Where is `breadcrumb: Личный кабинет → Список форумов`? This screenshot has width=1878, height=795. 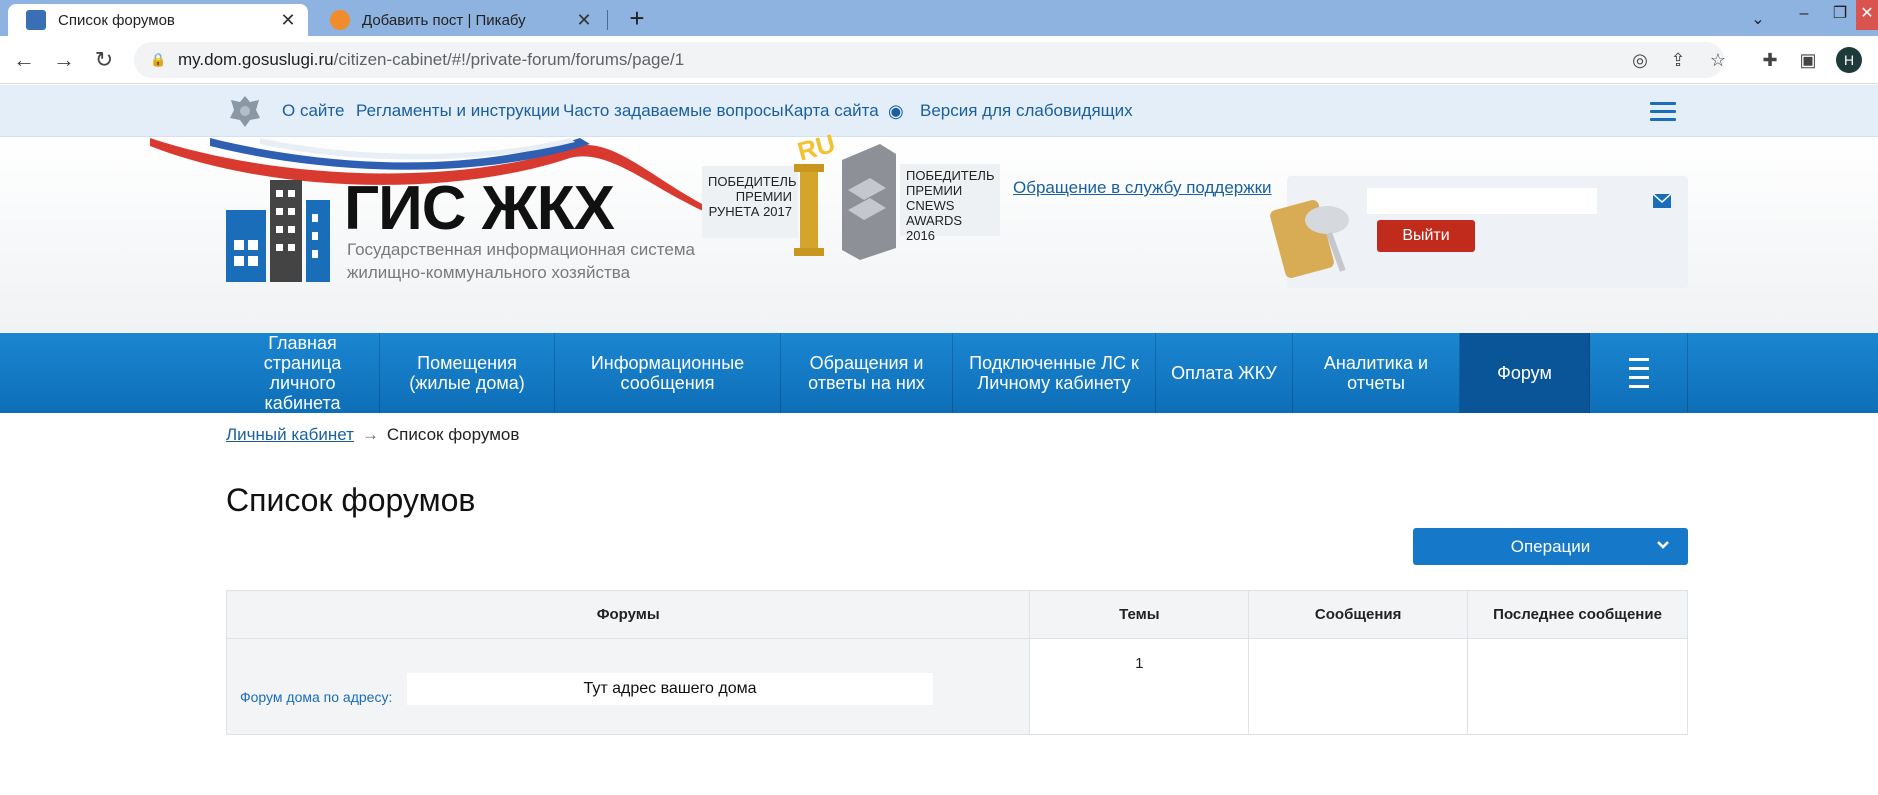
breadcrumb: Личный кабинет → Список форумов is located at coordinates (372, 435).